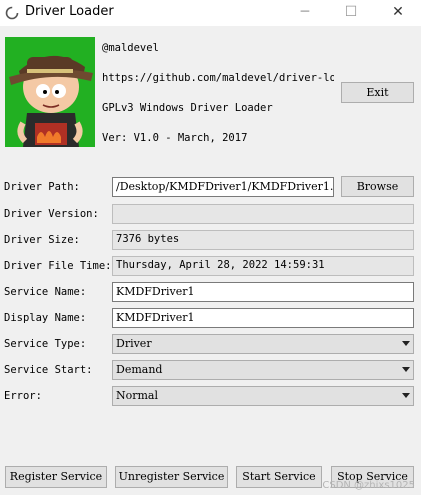  What do you see at coordinates (45, 344) in the screenshot?
I see `service-type-label: Service Type:` at bounding box center [45, 344].